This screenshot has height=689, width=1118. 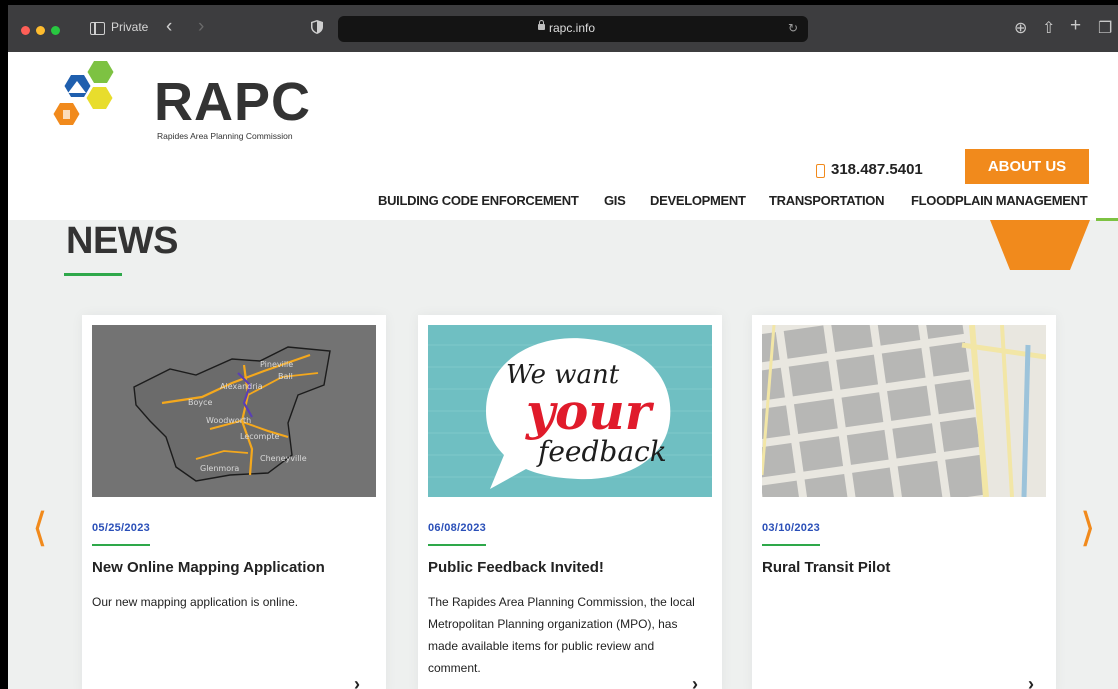 I want to click on chevron-right-icon: ⟩, so click(x=1088, y=528).